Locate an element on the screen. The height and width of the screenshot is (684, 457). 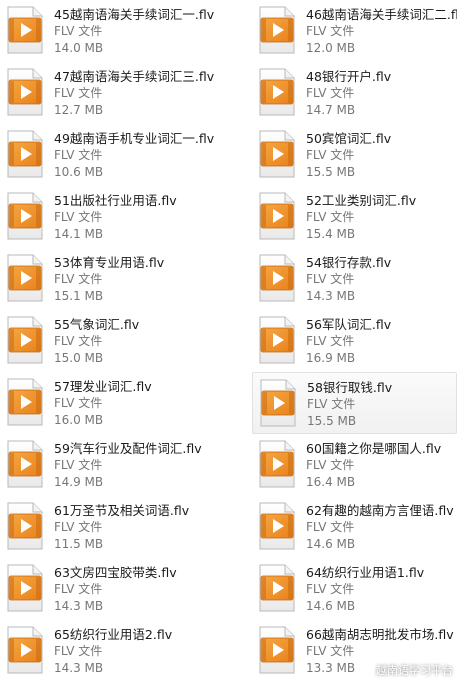
file-size: 16.4 MB is located at coordinates (331, 482).